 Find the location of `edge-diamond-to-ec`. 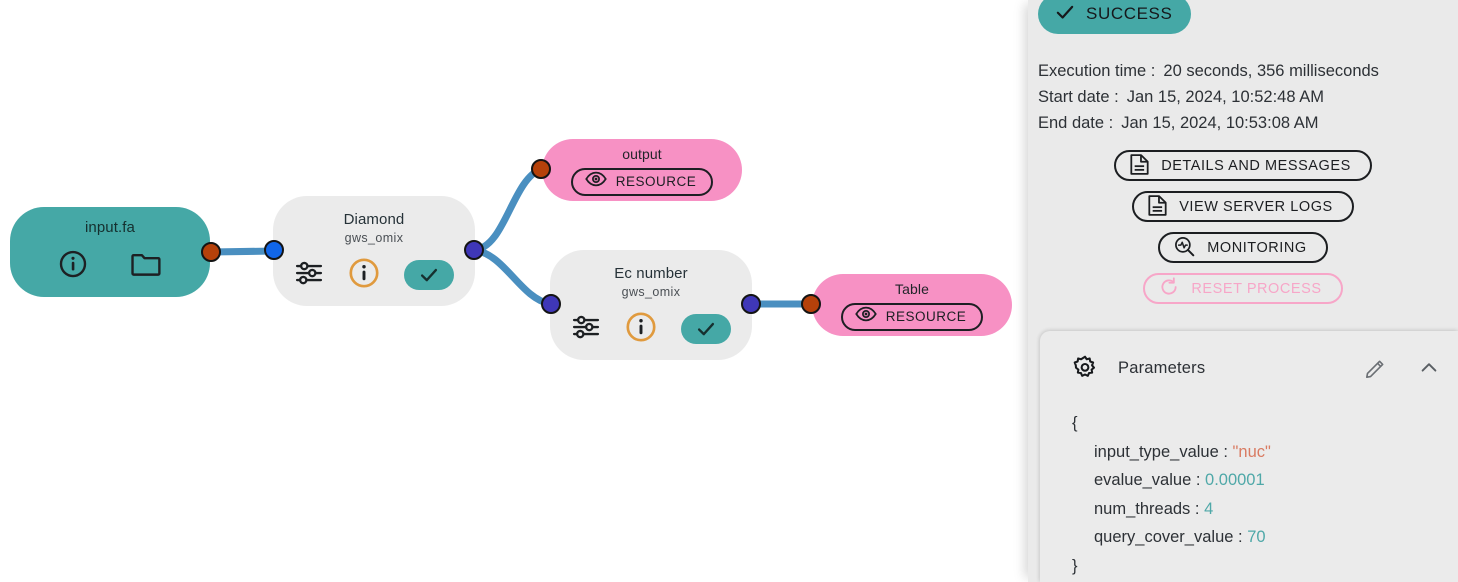

edge-diamond-to-ec is located at coordinates (512, 277).